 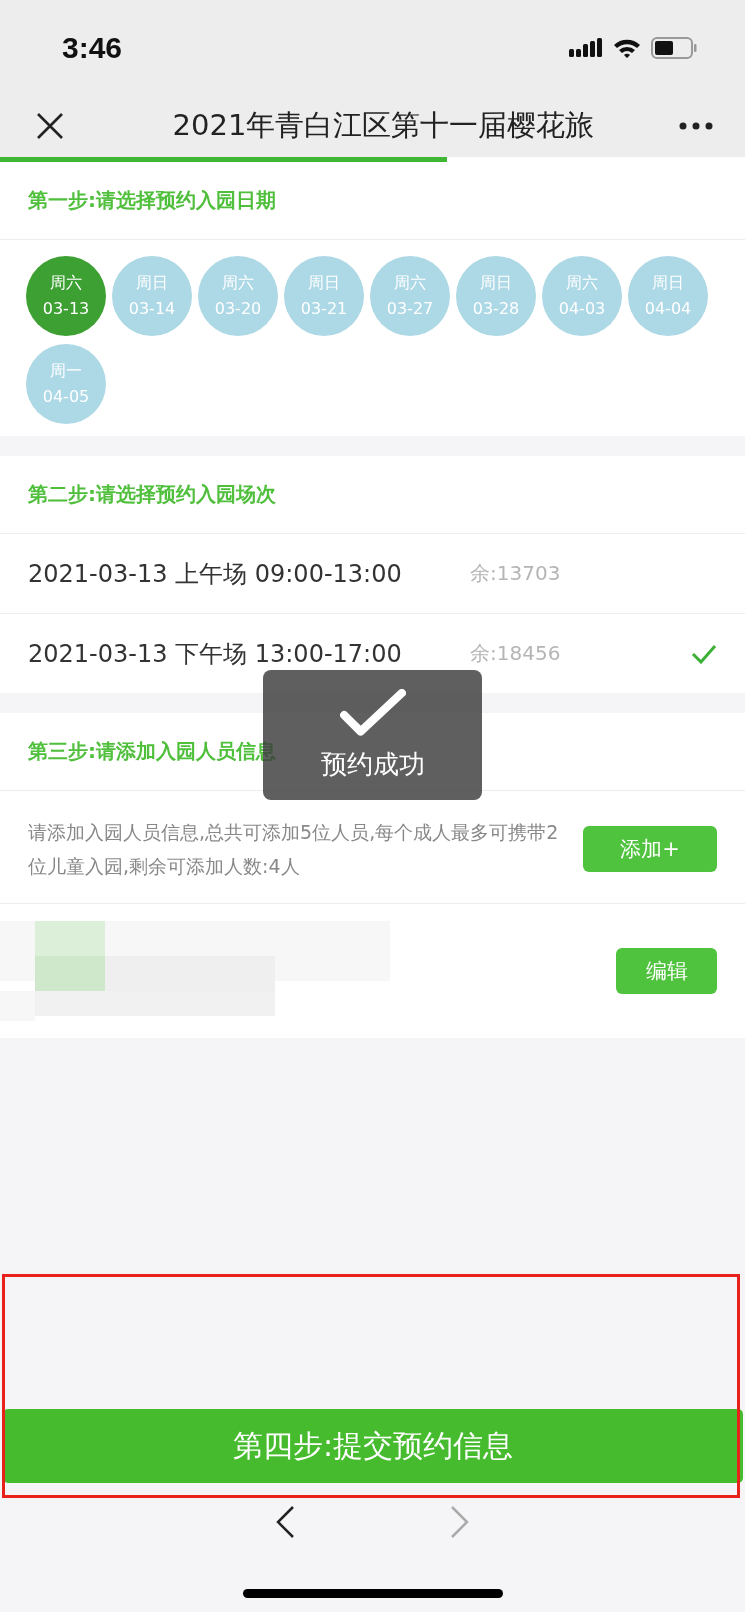 What do you see at coordinates (383, 125) in the screenshot?
I see `page-title: 2021年青白江区第十一届樱花旅` at bounding box center [383, 125].